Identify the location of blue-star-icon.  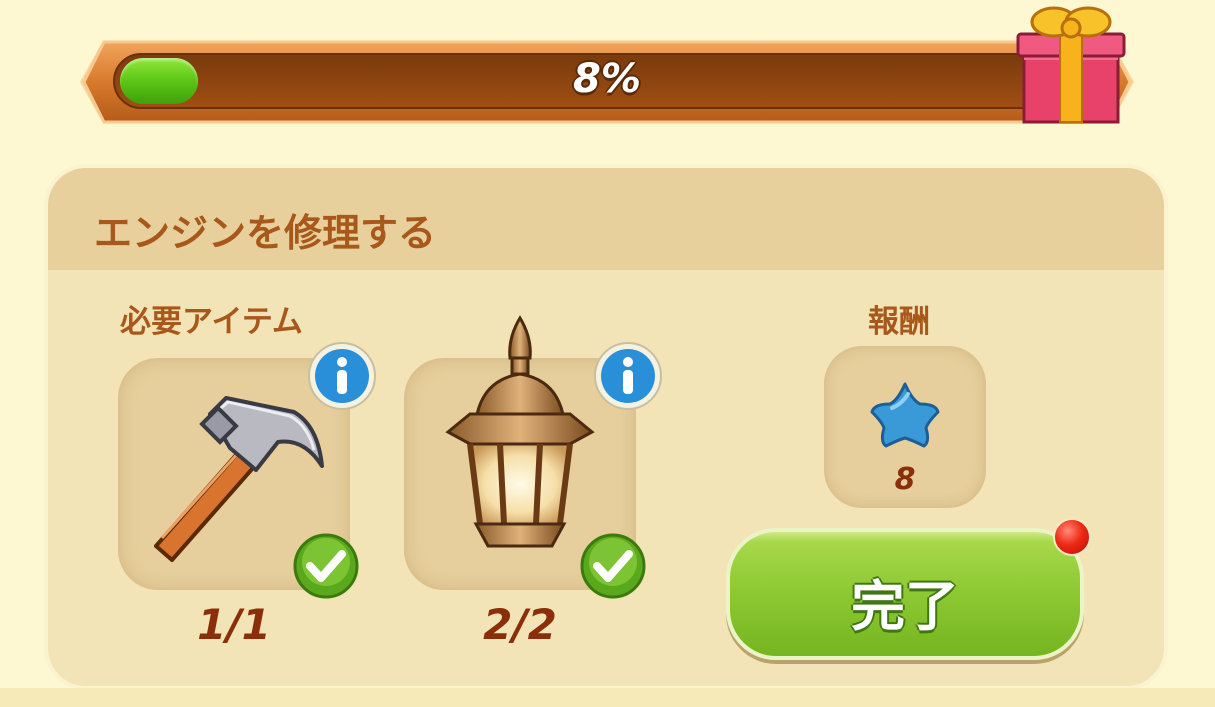
(905, 415).